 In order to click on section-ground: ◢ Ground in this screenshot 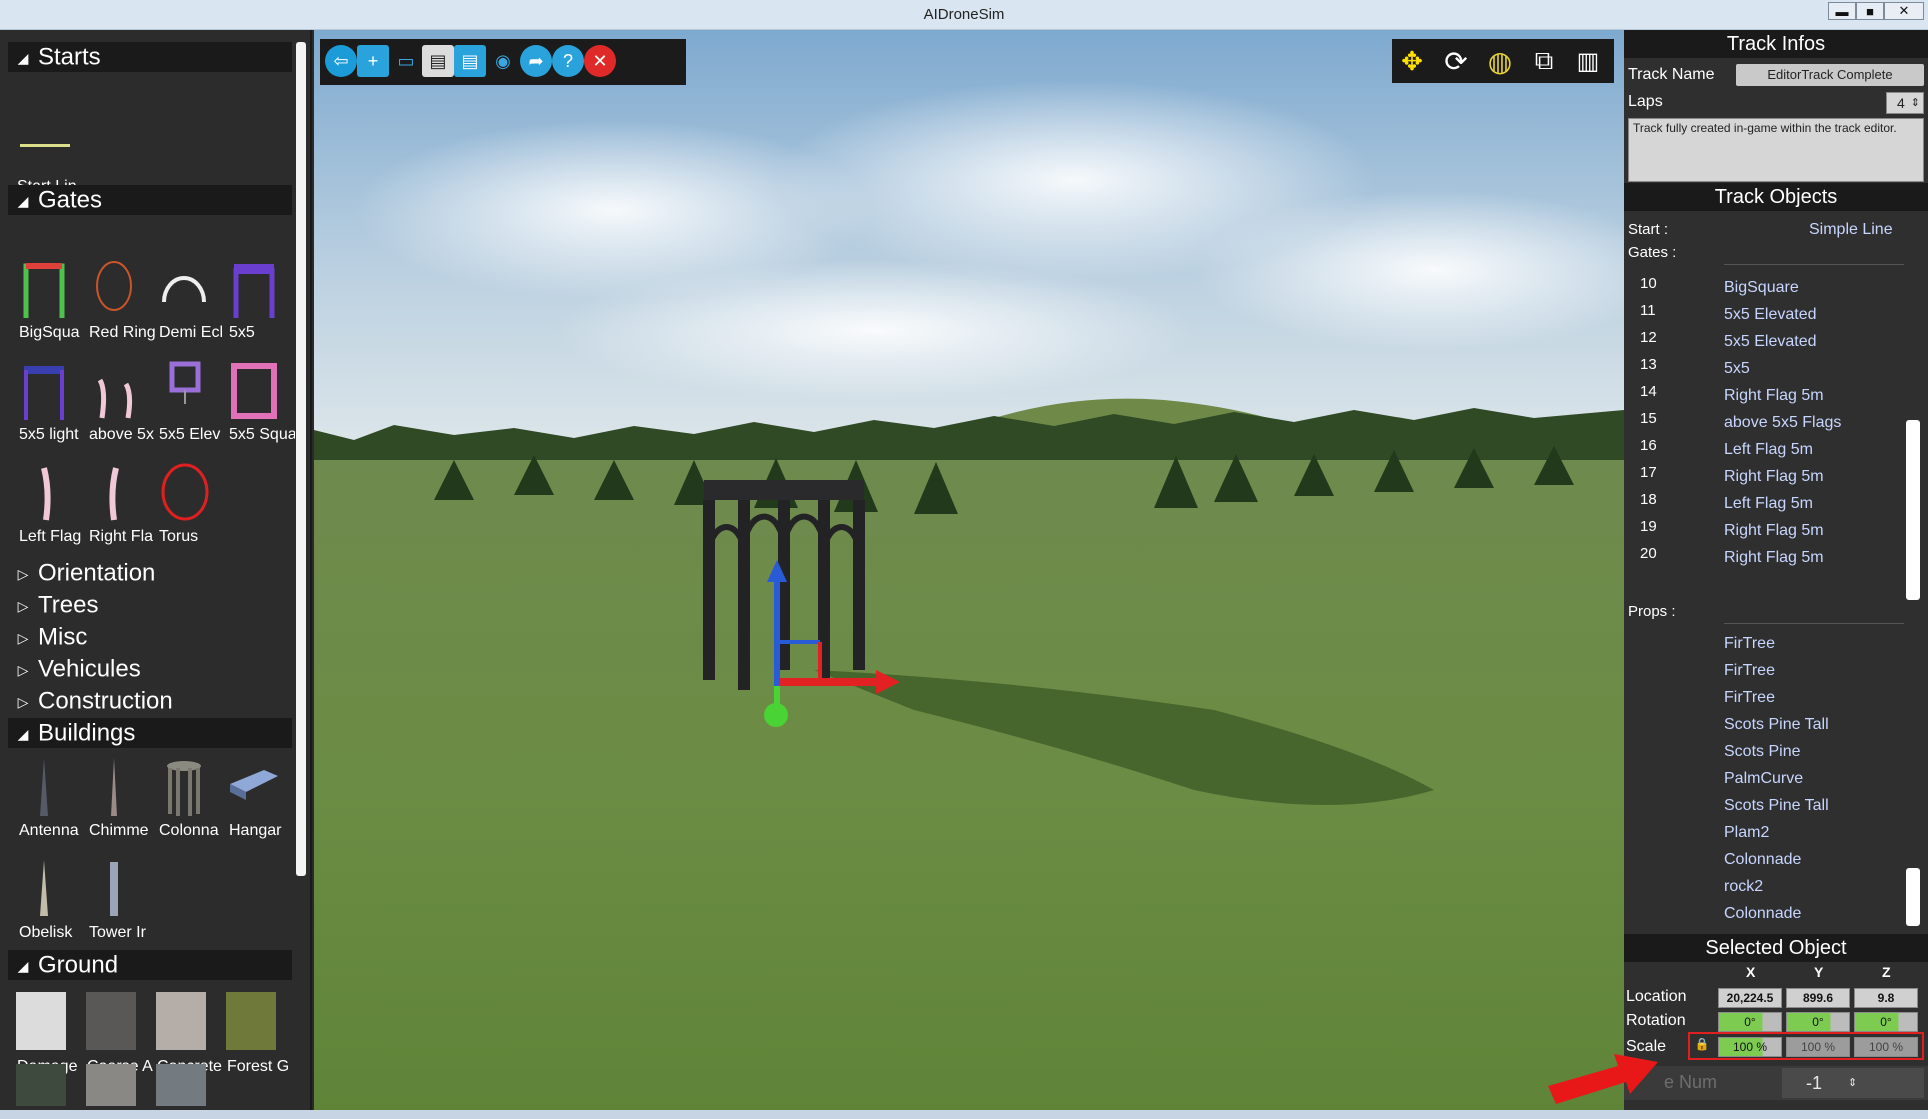, I will do `click(150, 965)`.